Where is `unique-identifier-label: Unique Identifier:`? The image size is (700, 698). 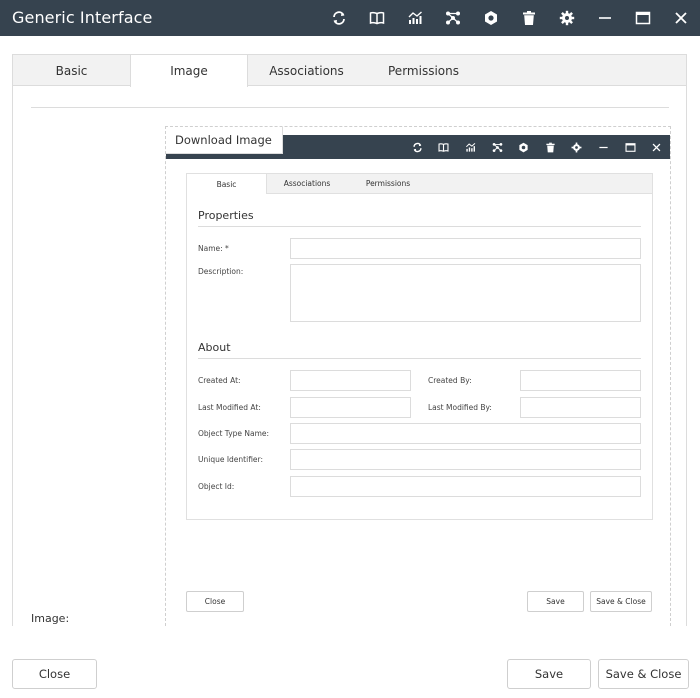
unique-identifier-label: Unique Identifier: is located at coordinates (231, 459).